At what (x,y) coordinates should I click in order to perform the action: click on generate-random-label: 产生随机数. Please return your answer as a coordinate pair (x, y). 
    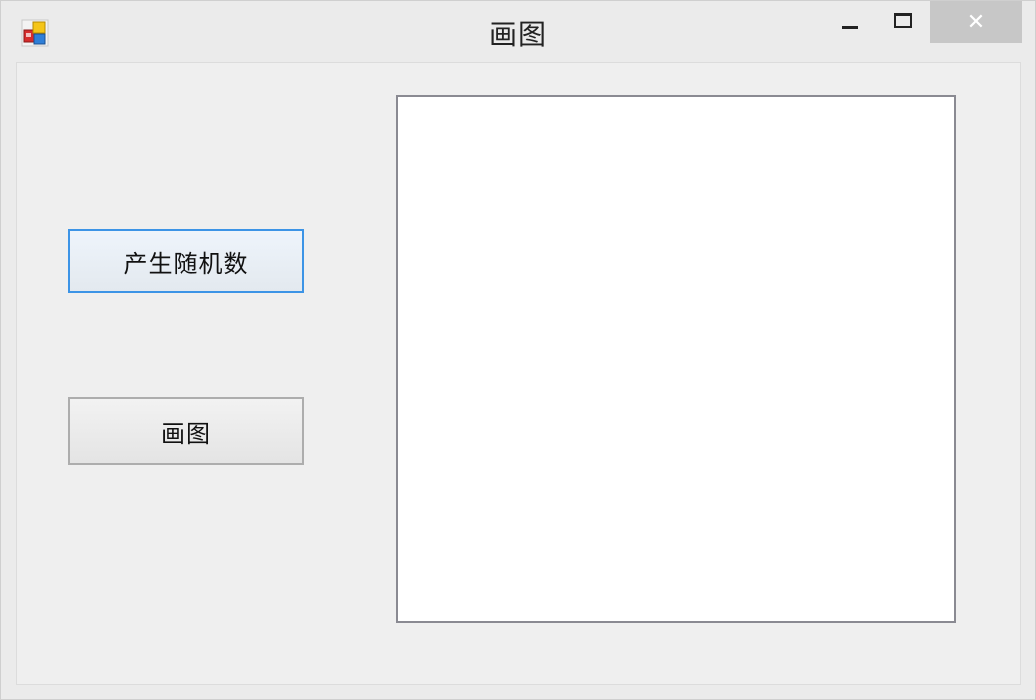
    Looking at the image, I should click on (186, 263).